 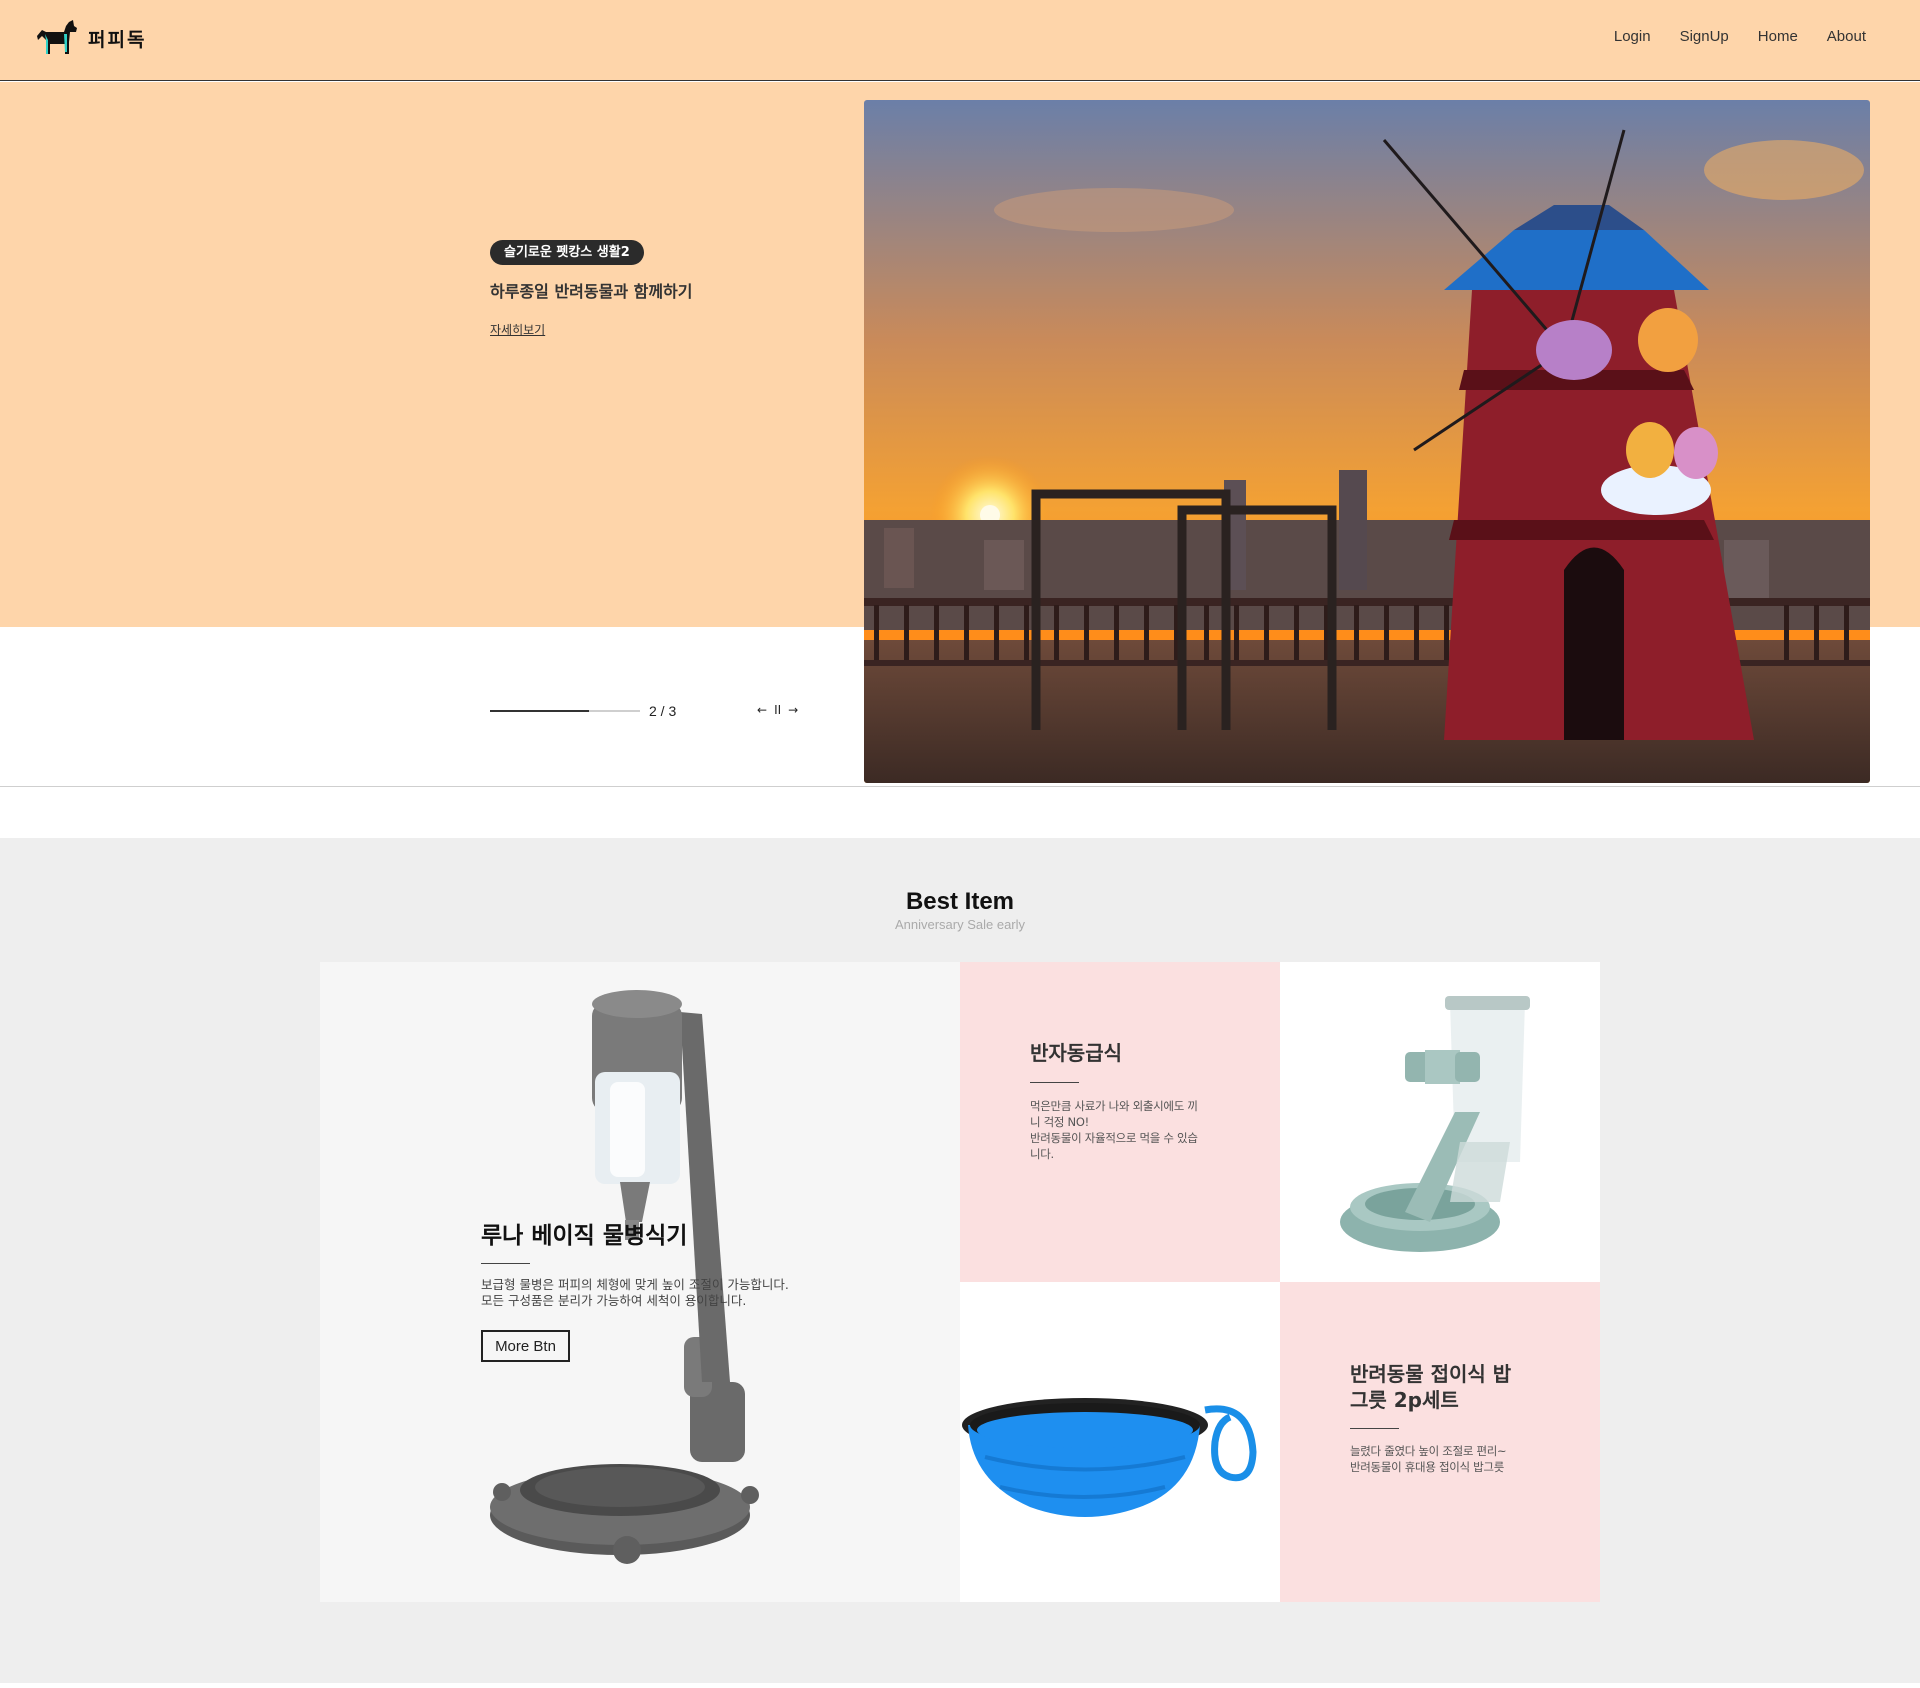 What do you see at coordinates (960, 924) in the screenshot?
I see `best-item-subtitle: Anniversary Sale early` at bounding box center [960, 924].